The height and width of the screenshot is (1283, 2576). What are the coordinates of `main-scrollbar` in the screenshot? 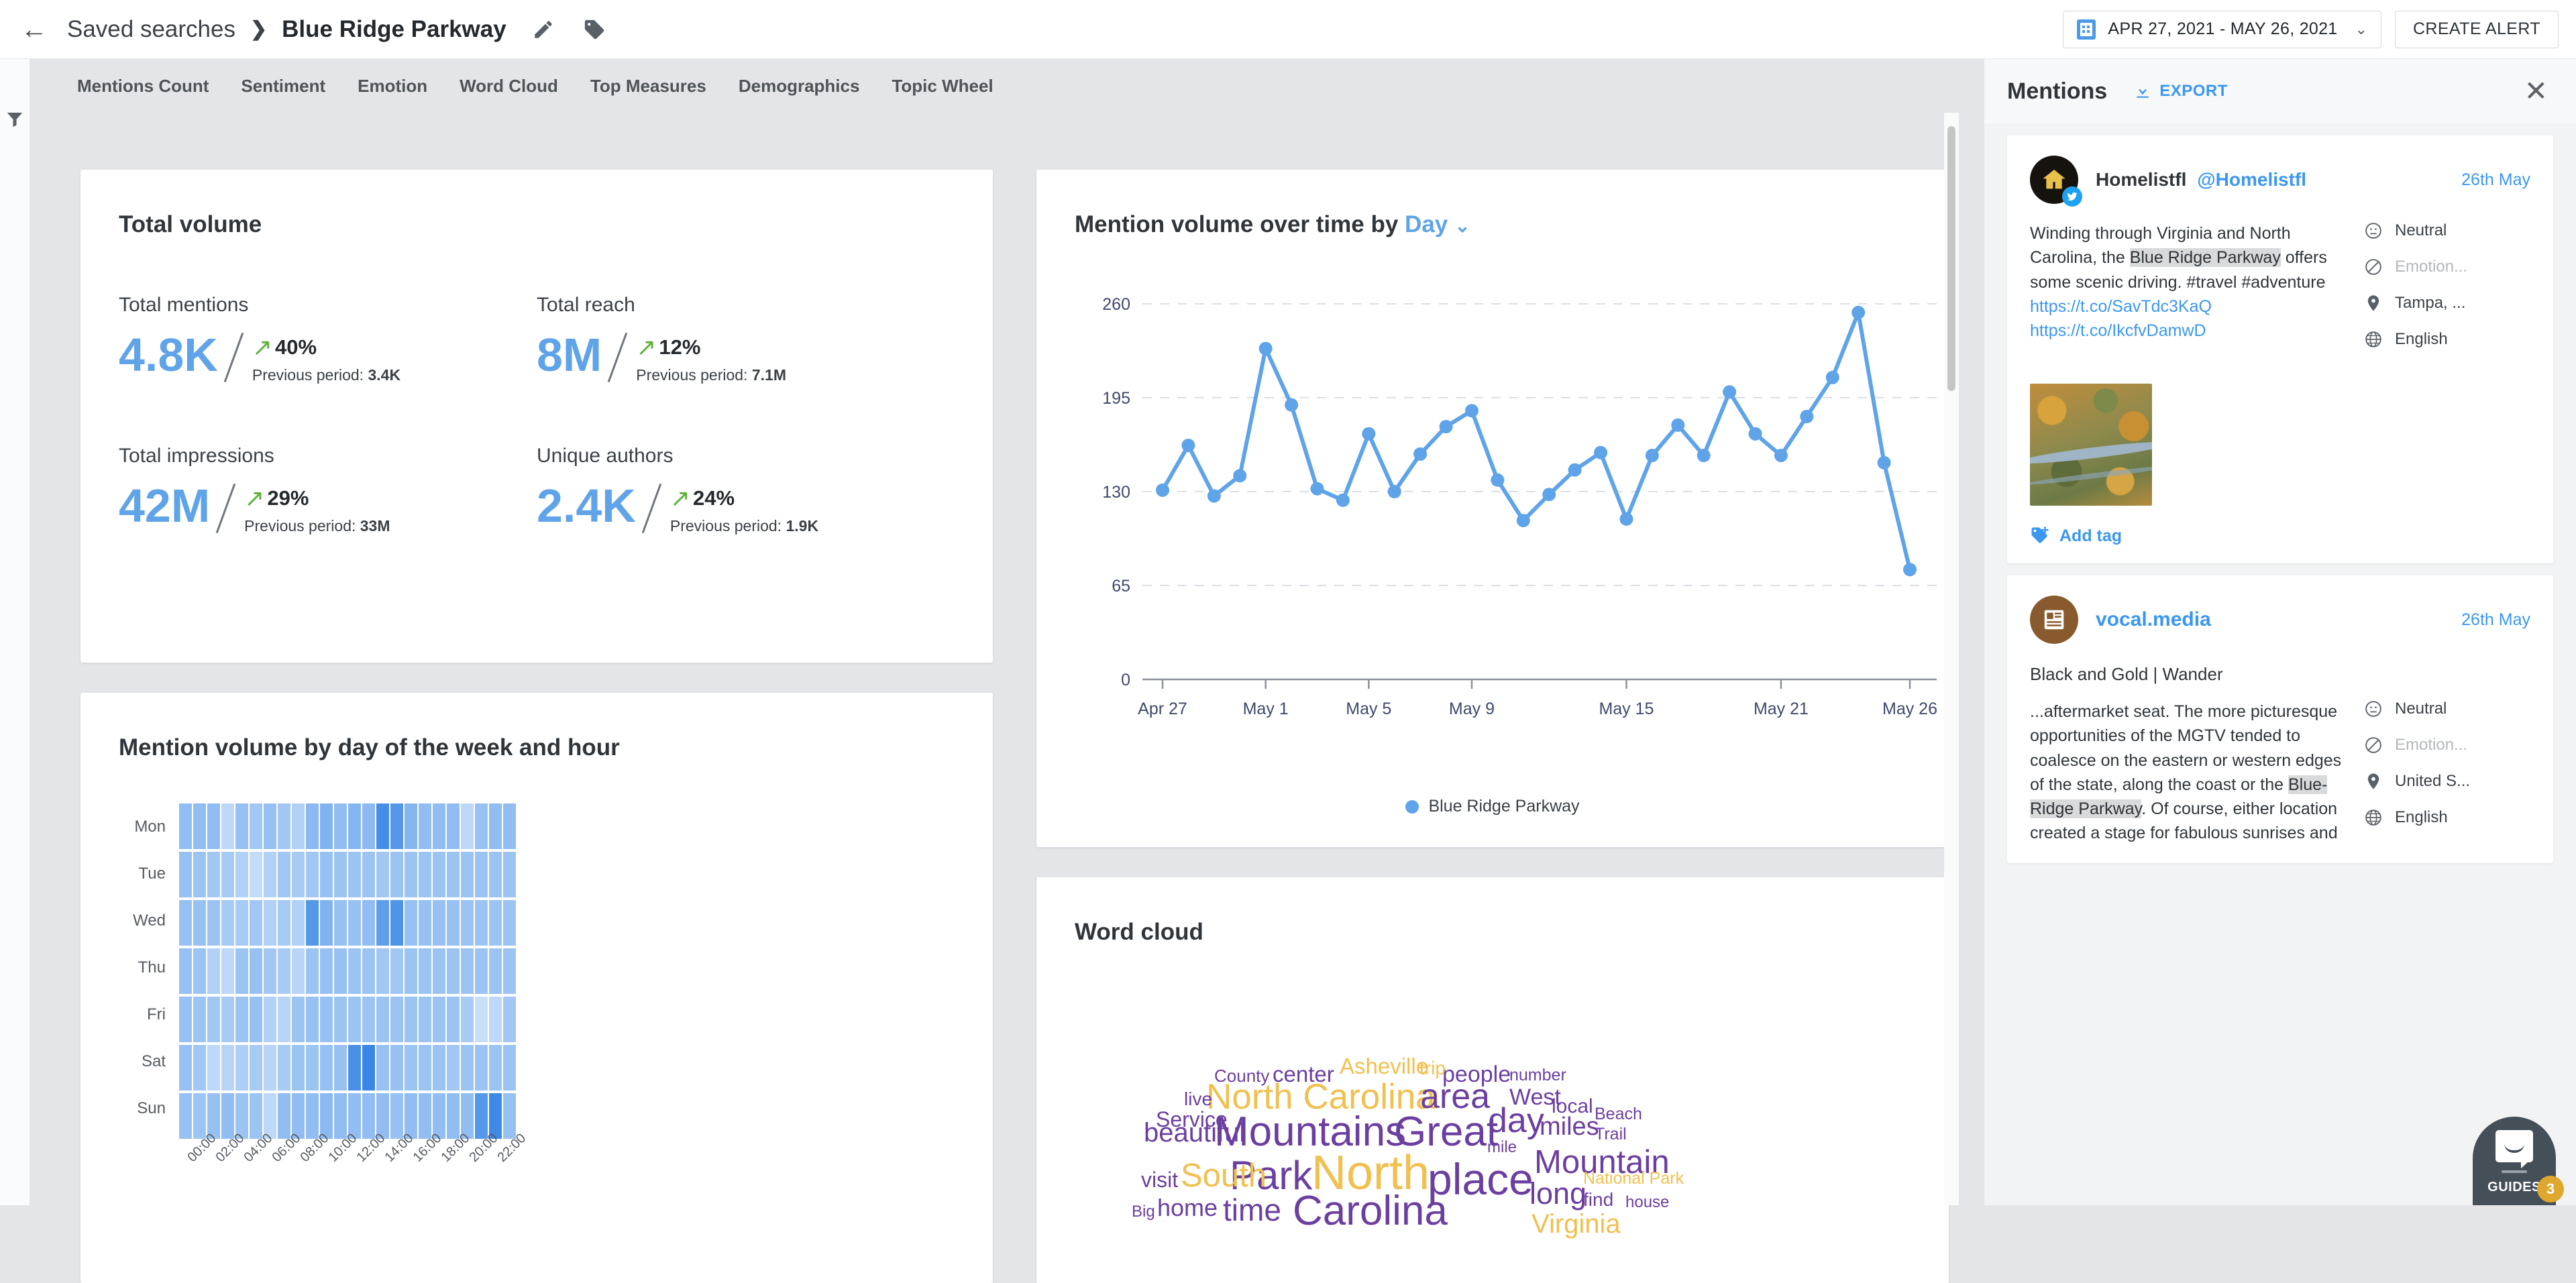 It's located at (1951, 659).